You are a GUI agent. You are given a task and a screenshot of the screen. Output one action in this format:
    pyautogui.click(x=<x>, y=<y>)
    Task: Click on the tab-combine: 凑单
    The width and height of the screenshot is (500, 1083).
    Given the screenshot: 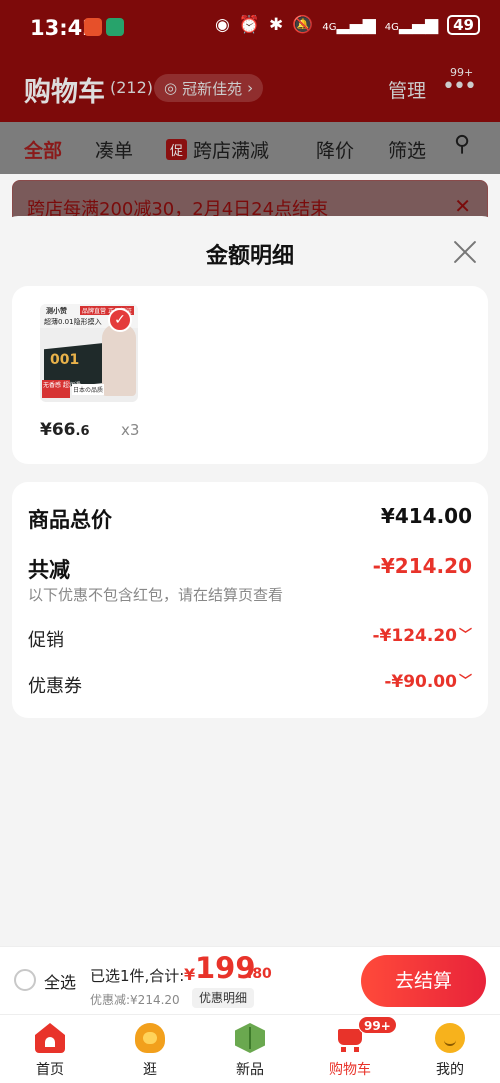 What is the action you would take?
    pyautogui.click(x=114, y=149)
    